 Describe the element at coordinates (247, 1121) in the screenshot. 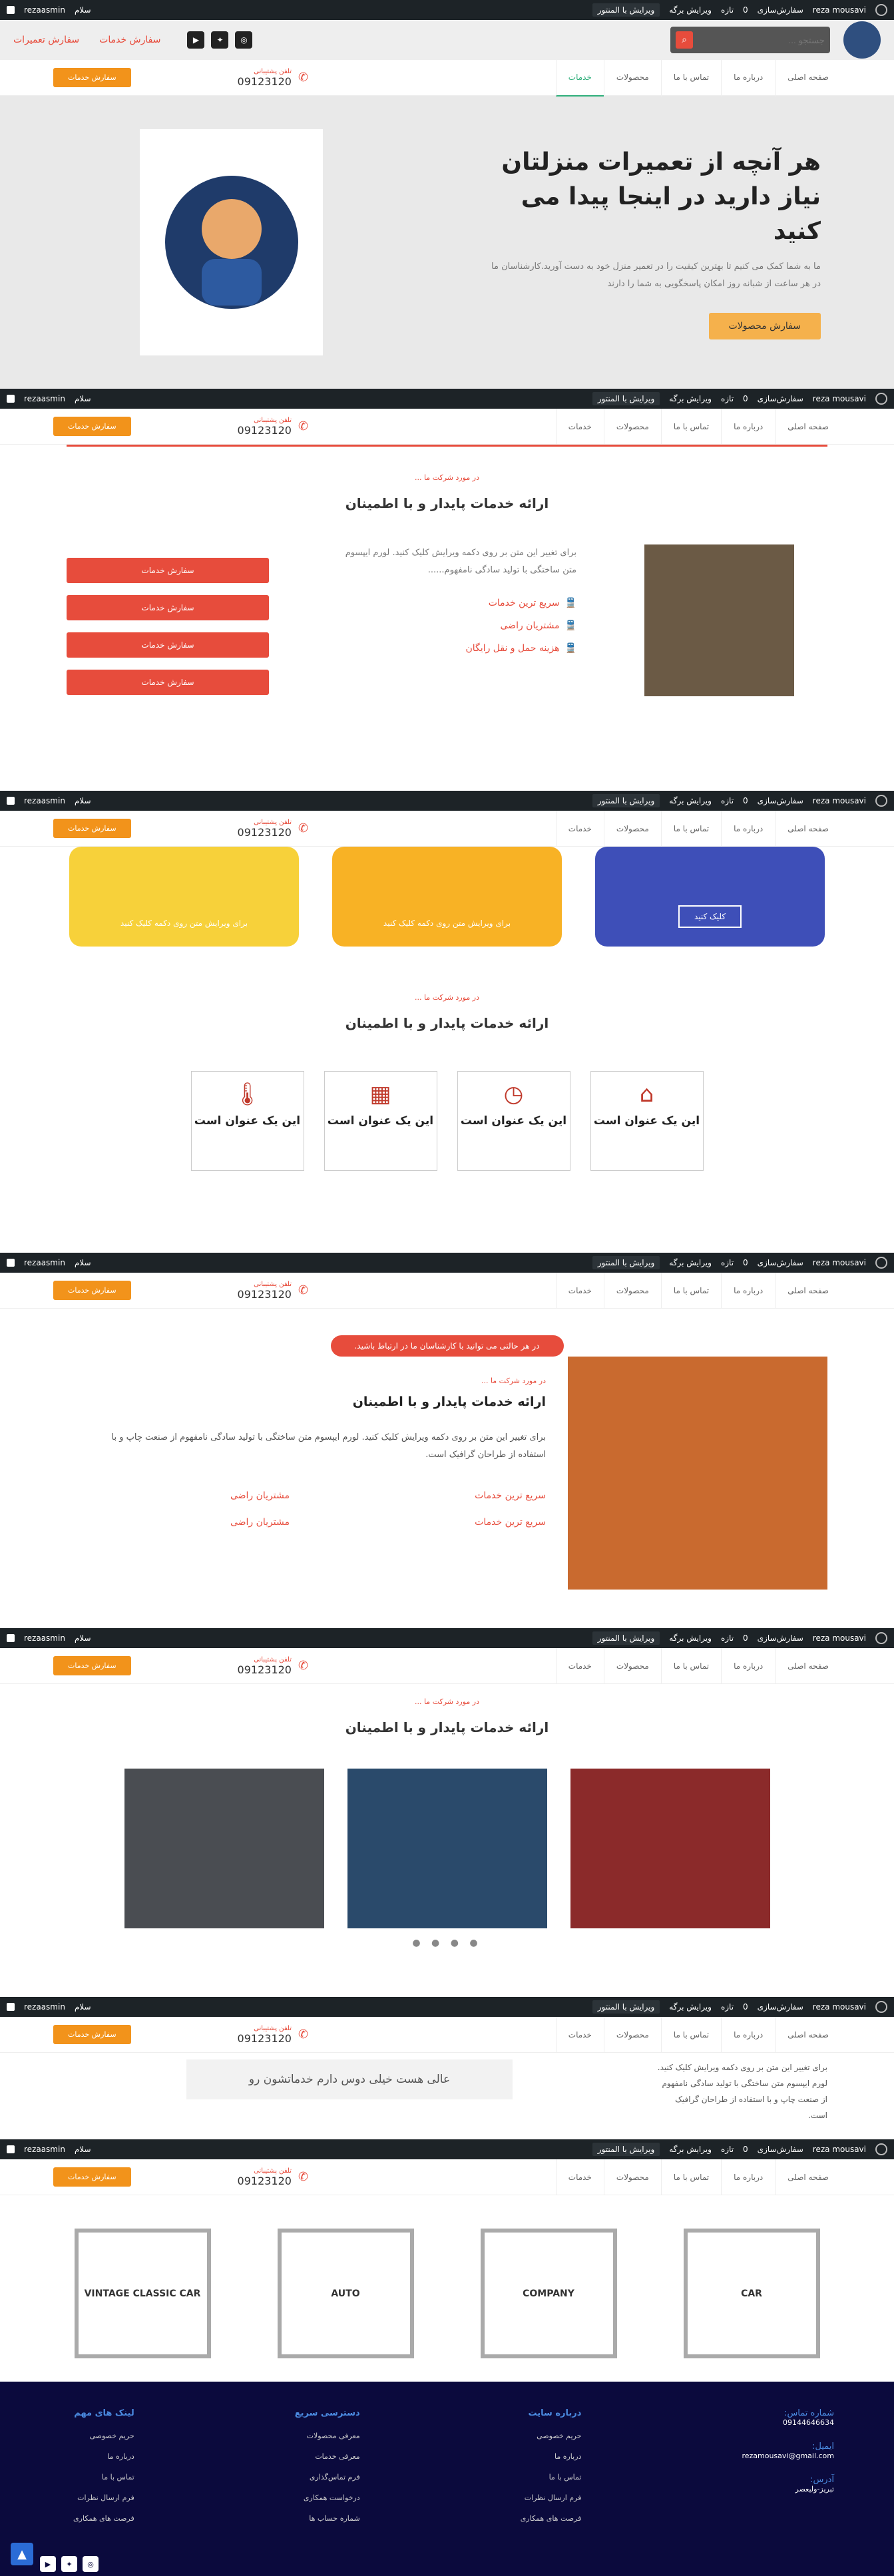

I see `icon-box: 🌡 این یک عنوان است` at that location.